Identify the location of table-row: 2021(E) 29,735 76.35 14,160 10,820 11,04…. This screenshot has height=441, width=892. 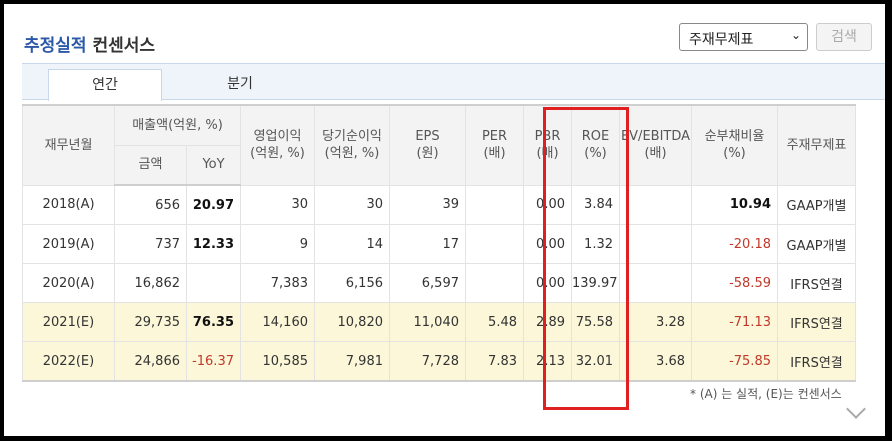
(454, 322).